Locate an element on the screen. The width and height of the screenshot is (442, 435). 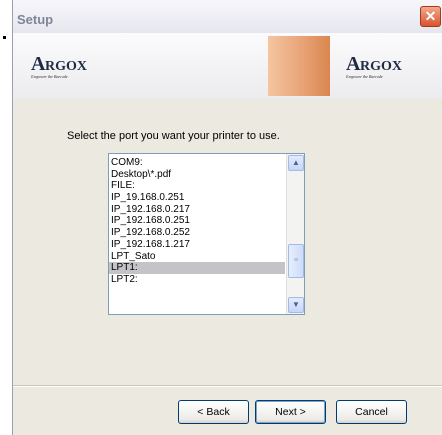
scroll-thumb: ≡ is located at coordinates (296, 261).